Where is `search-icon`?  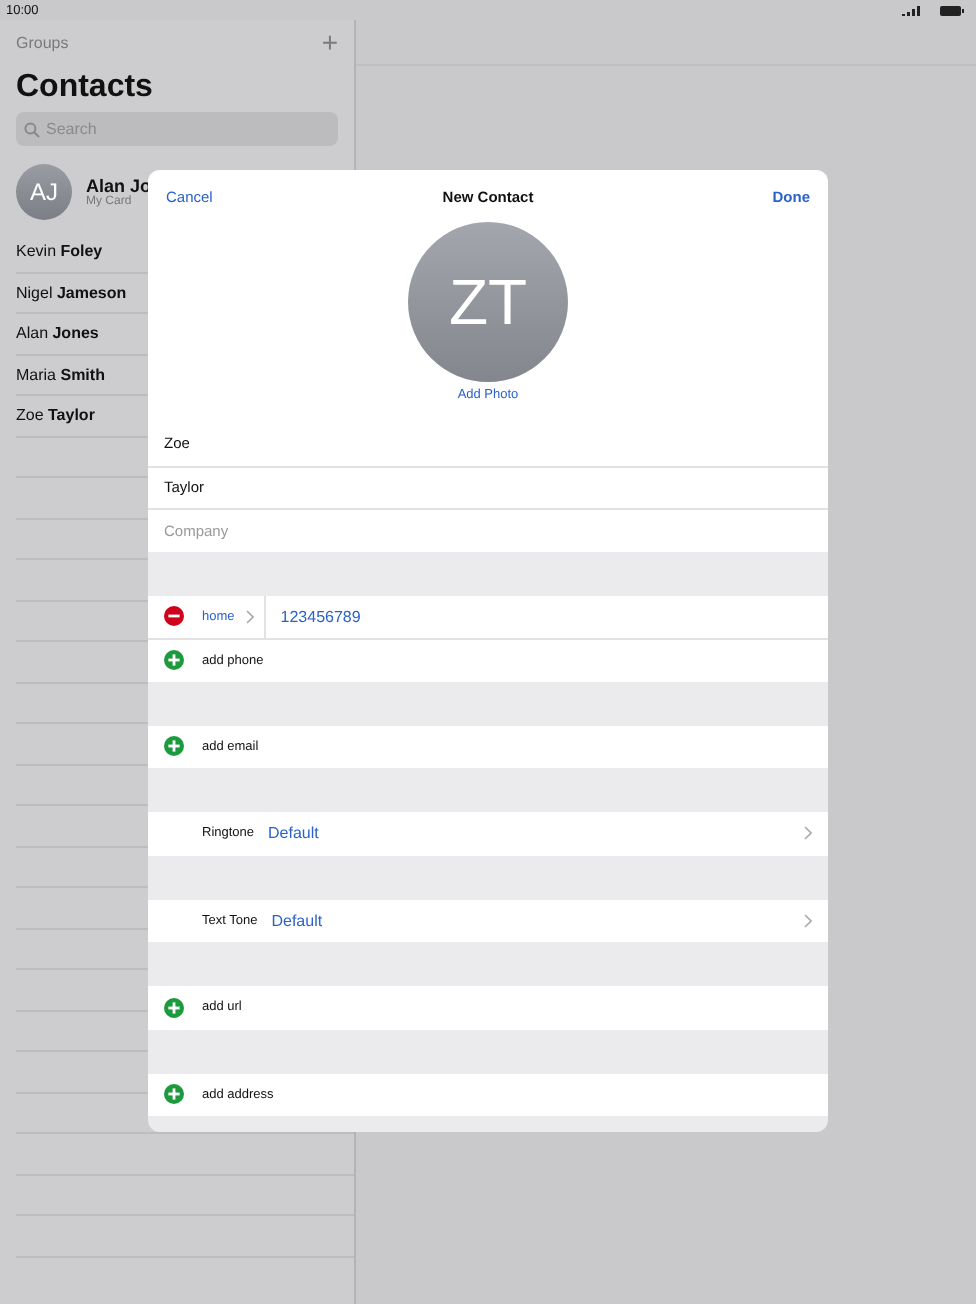
search-icon is located at coordinates (32, 129).